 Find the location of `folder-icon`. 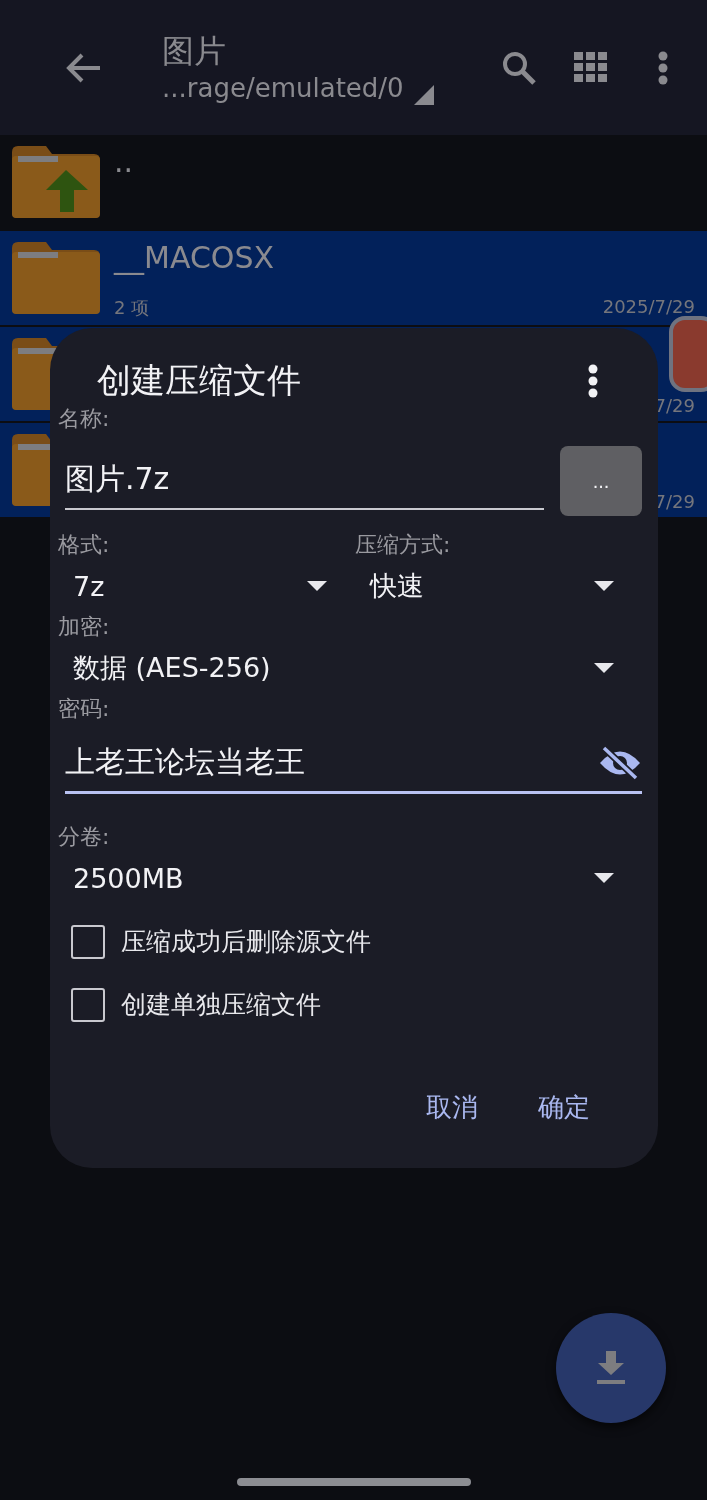

folder-icon is located at coordinates (56, 278).